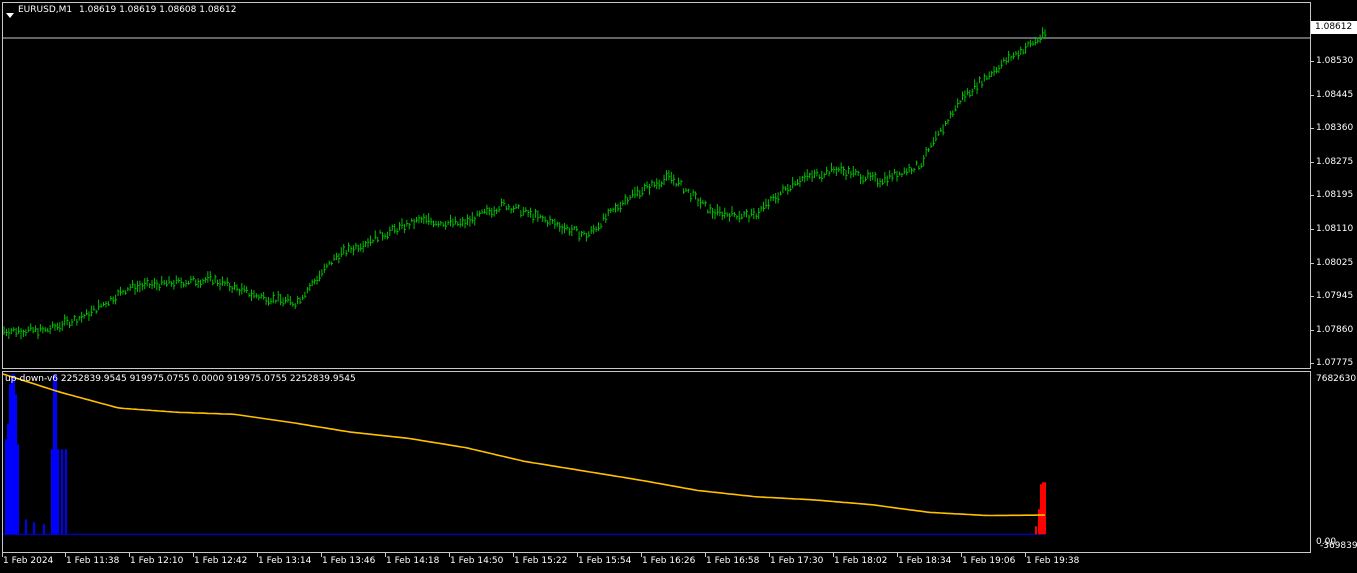 This screenshot has height=573, width=1357. What do you see at coordinates (1335, 262) in the screenshot?
I see `price-axis-label: 1.08025` at bounding box center [1335, 262].